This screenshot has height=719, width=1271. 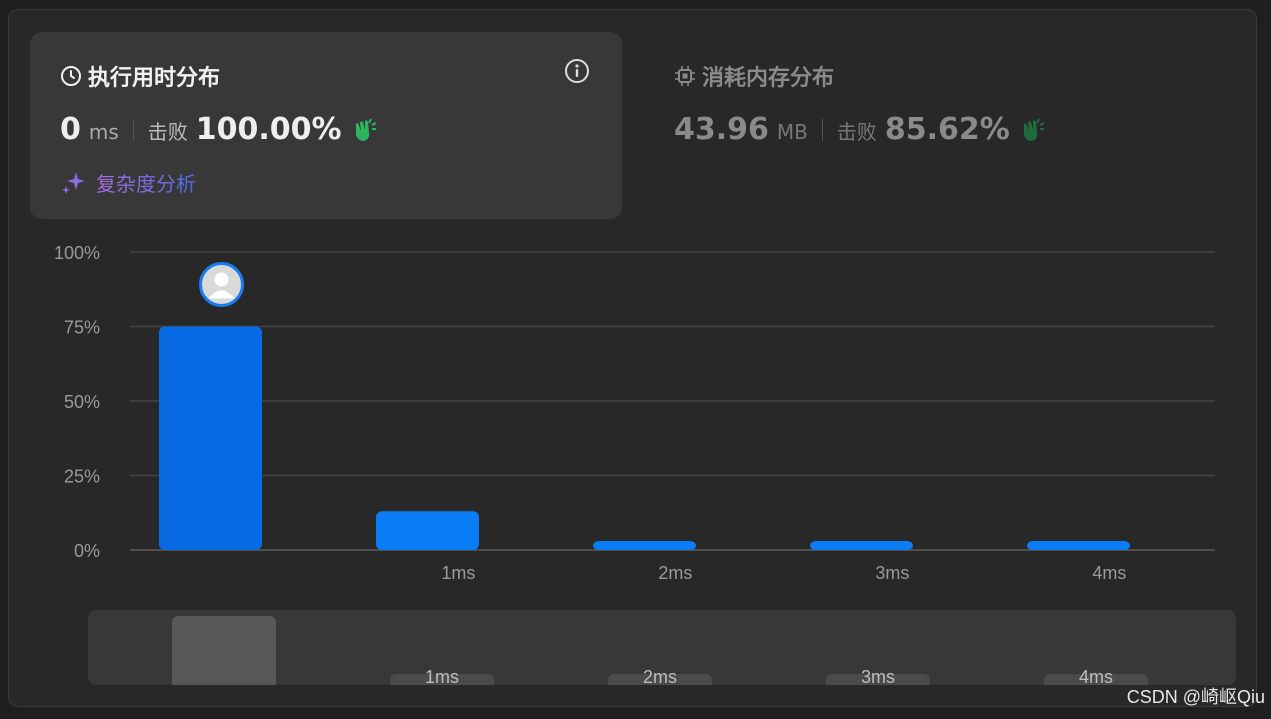 What do you see at coordinates (77, 253) in the screenshot?
I see `y-tick-label: 100%` at bounding box center [77, 253].